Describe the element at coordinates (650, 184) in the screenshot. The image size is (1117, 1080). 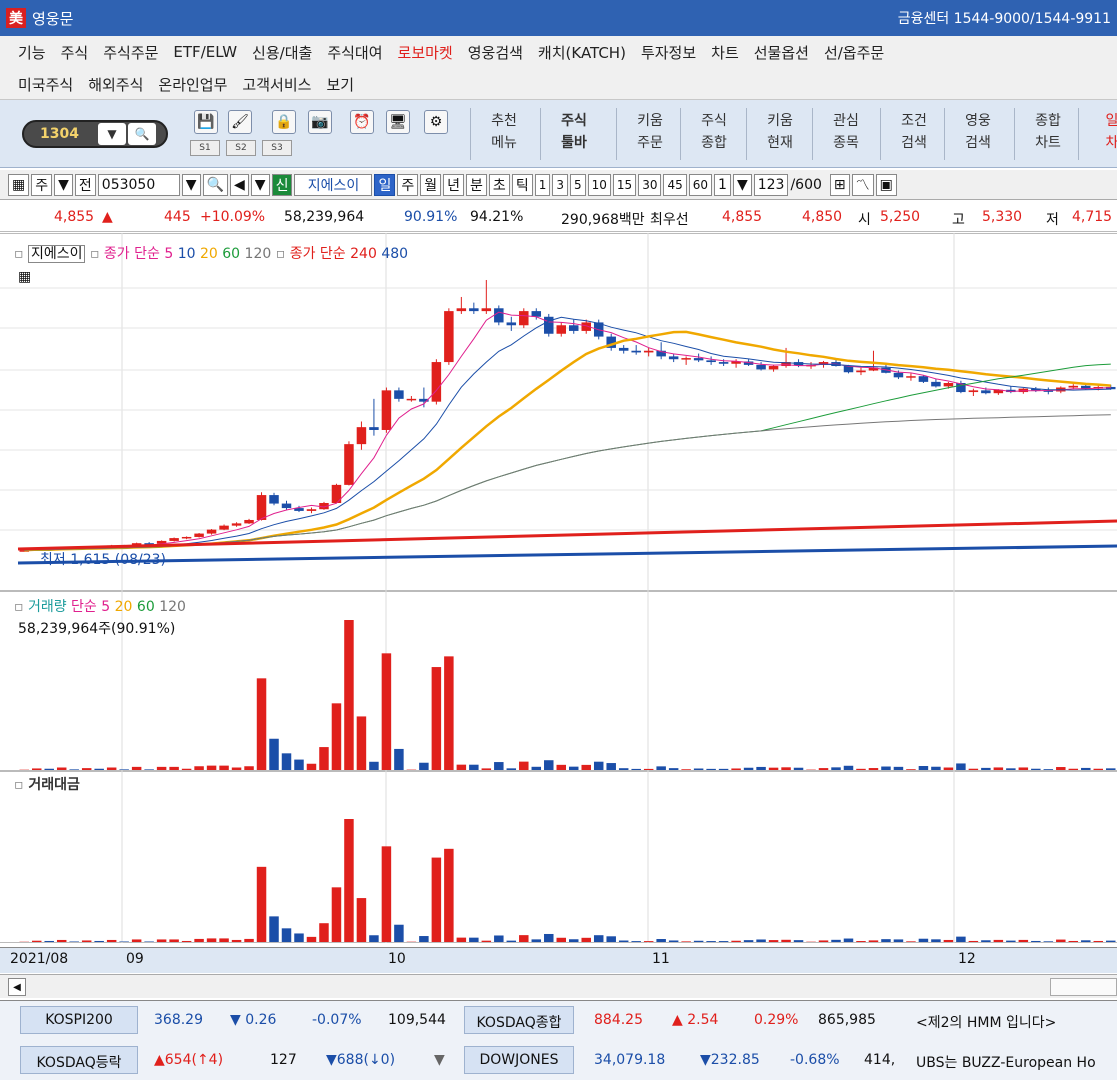
I see `interval-button: 30` at that location.